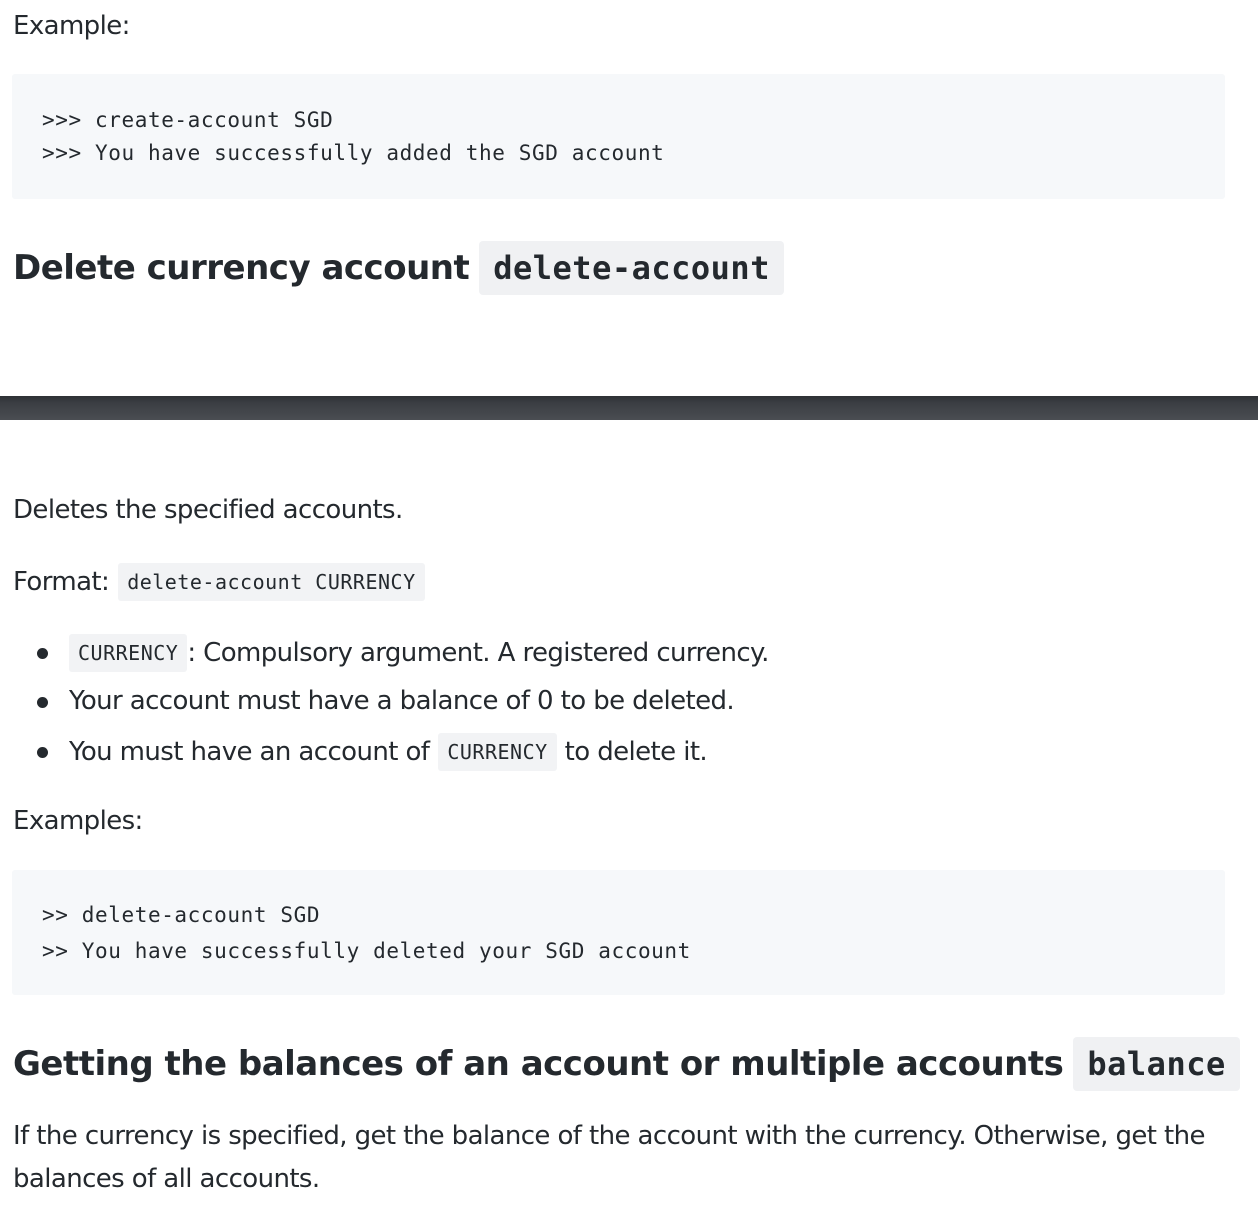 The image size is (1258, 1224). I want to click on format-line: Format: delete-account CURRENCY, so click(219, 582).